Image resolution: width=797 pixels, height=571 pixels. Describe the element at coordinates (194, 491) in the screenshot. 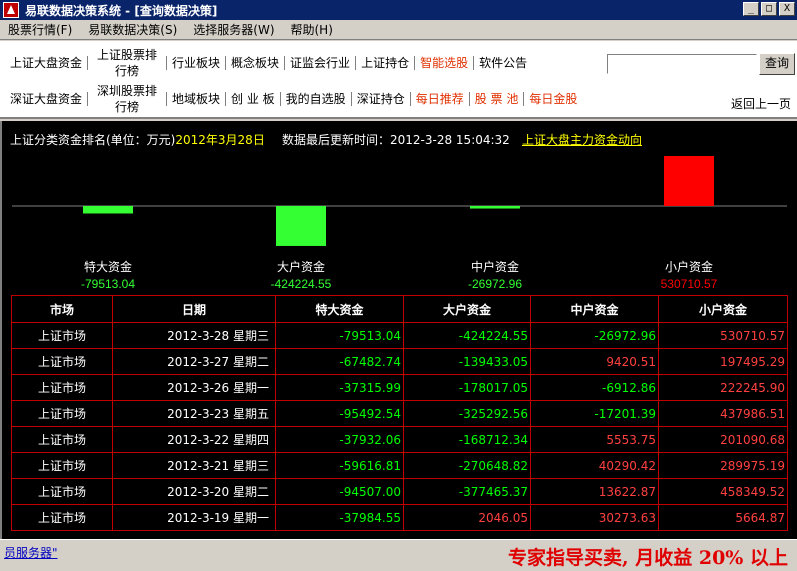

I see `table-cell: 2012-3-20 星期二` at that location.